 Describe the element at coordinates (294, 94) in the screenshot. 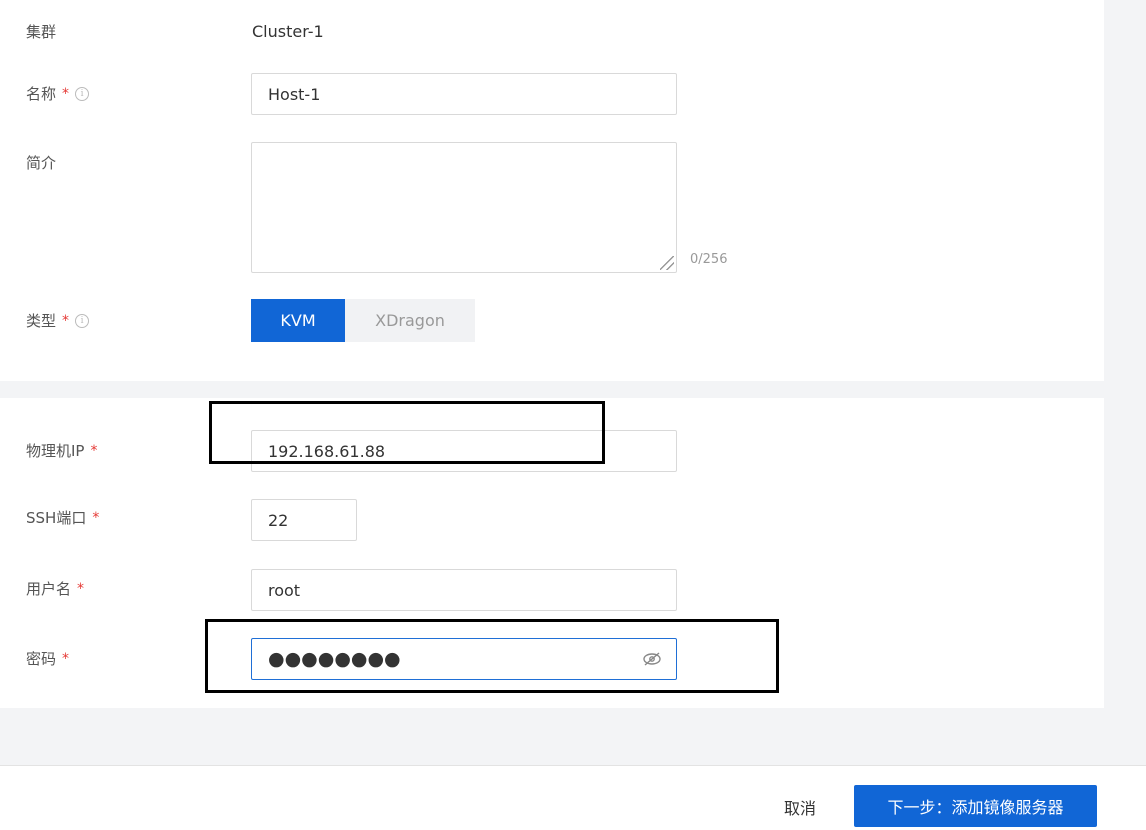

I see `name-input-value: Host-1` at that location.